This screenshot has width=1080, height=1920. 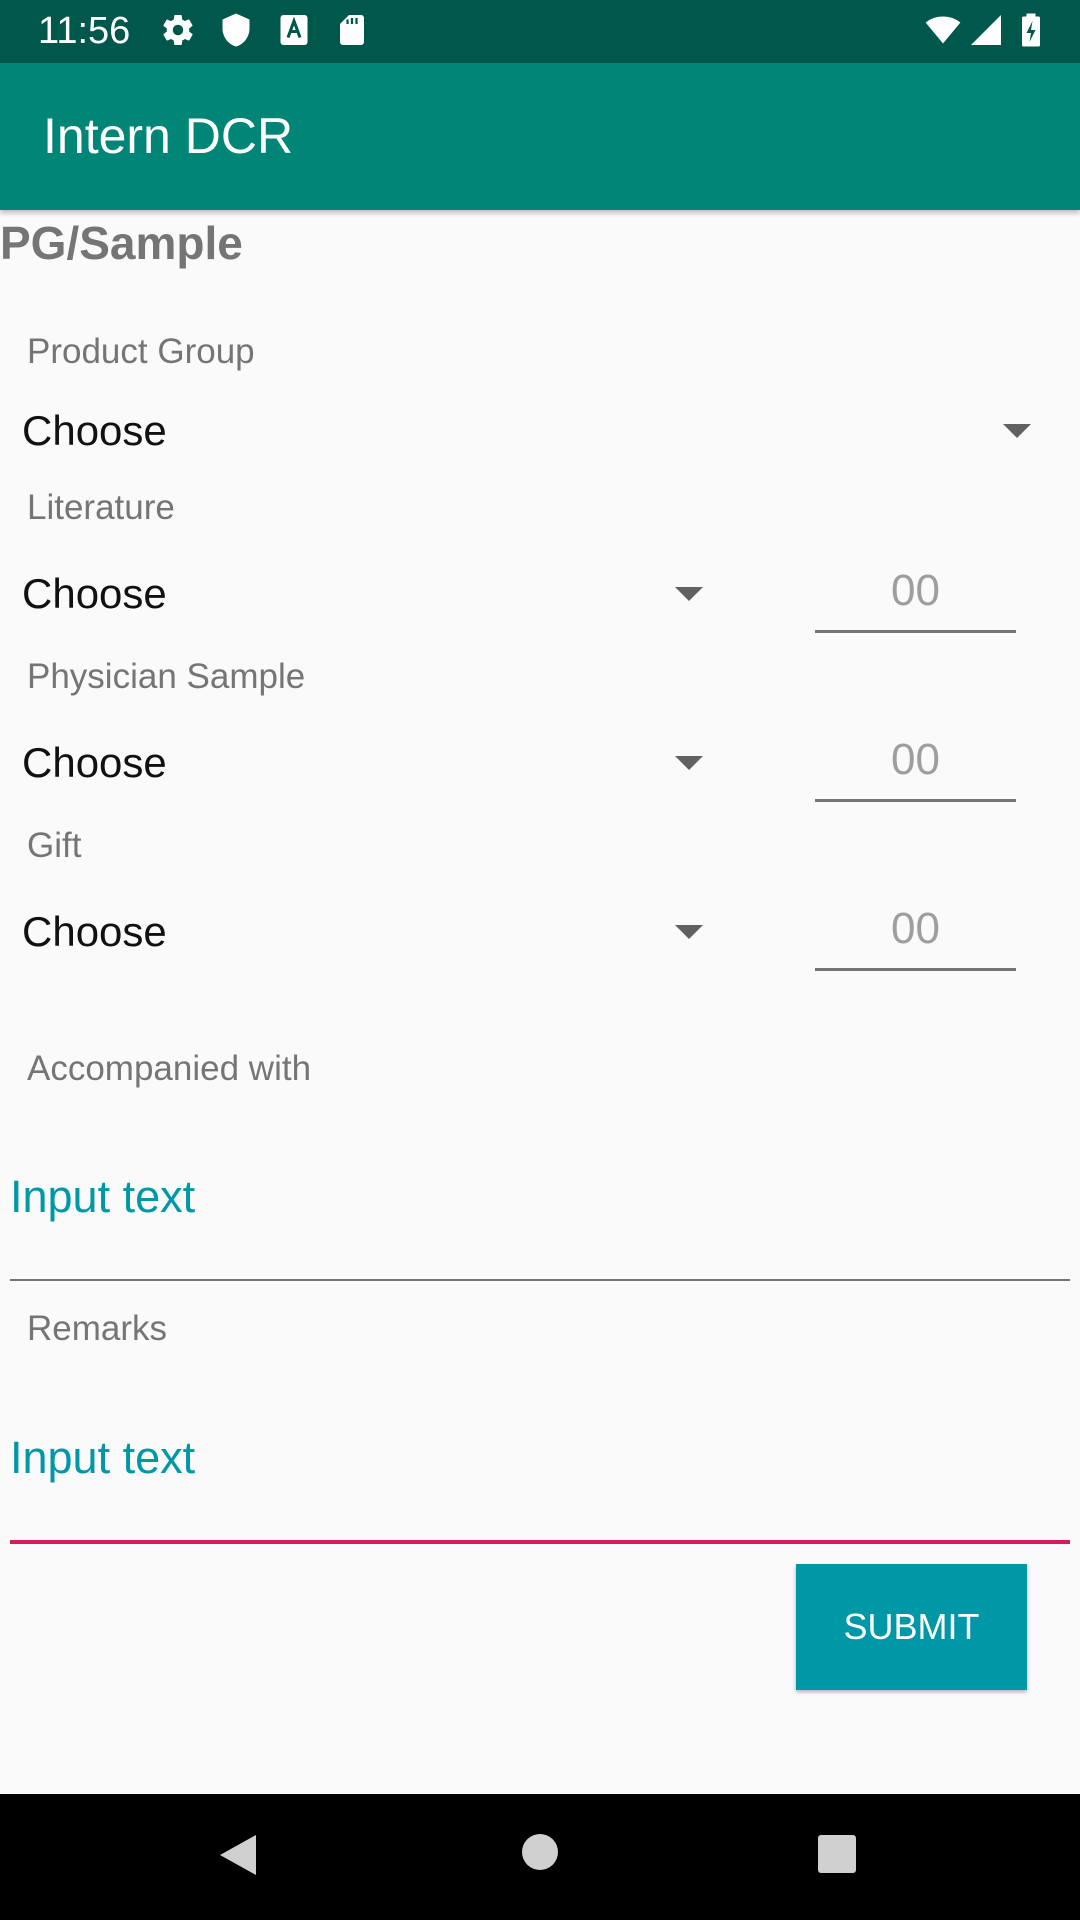 What do you see at coordinates (352, 30) in the screenshot?
I see `sd-card-icon` at bounding box center [352, 30].